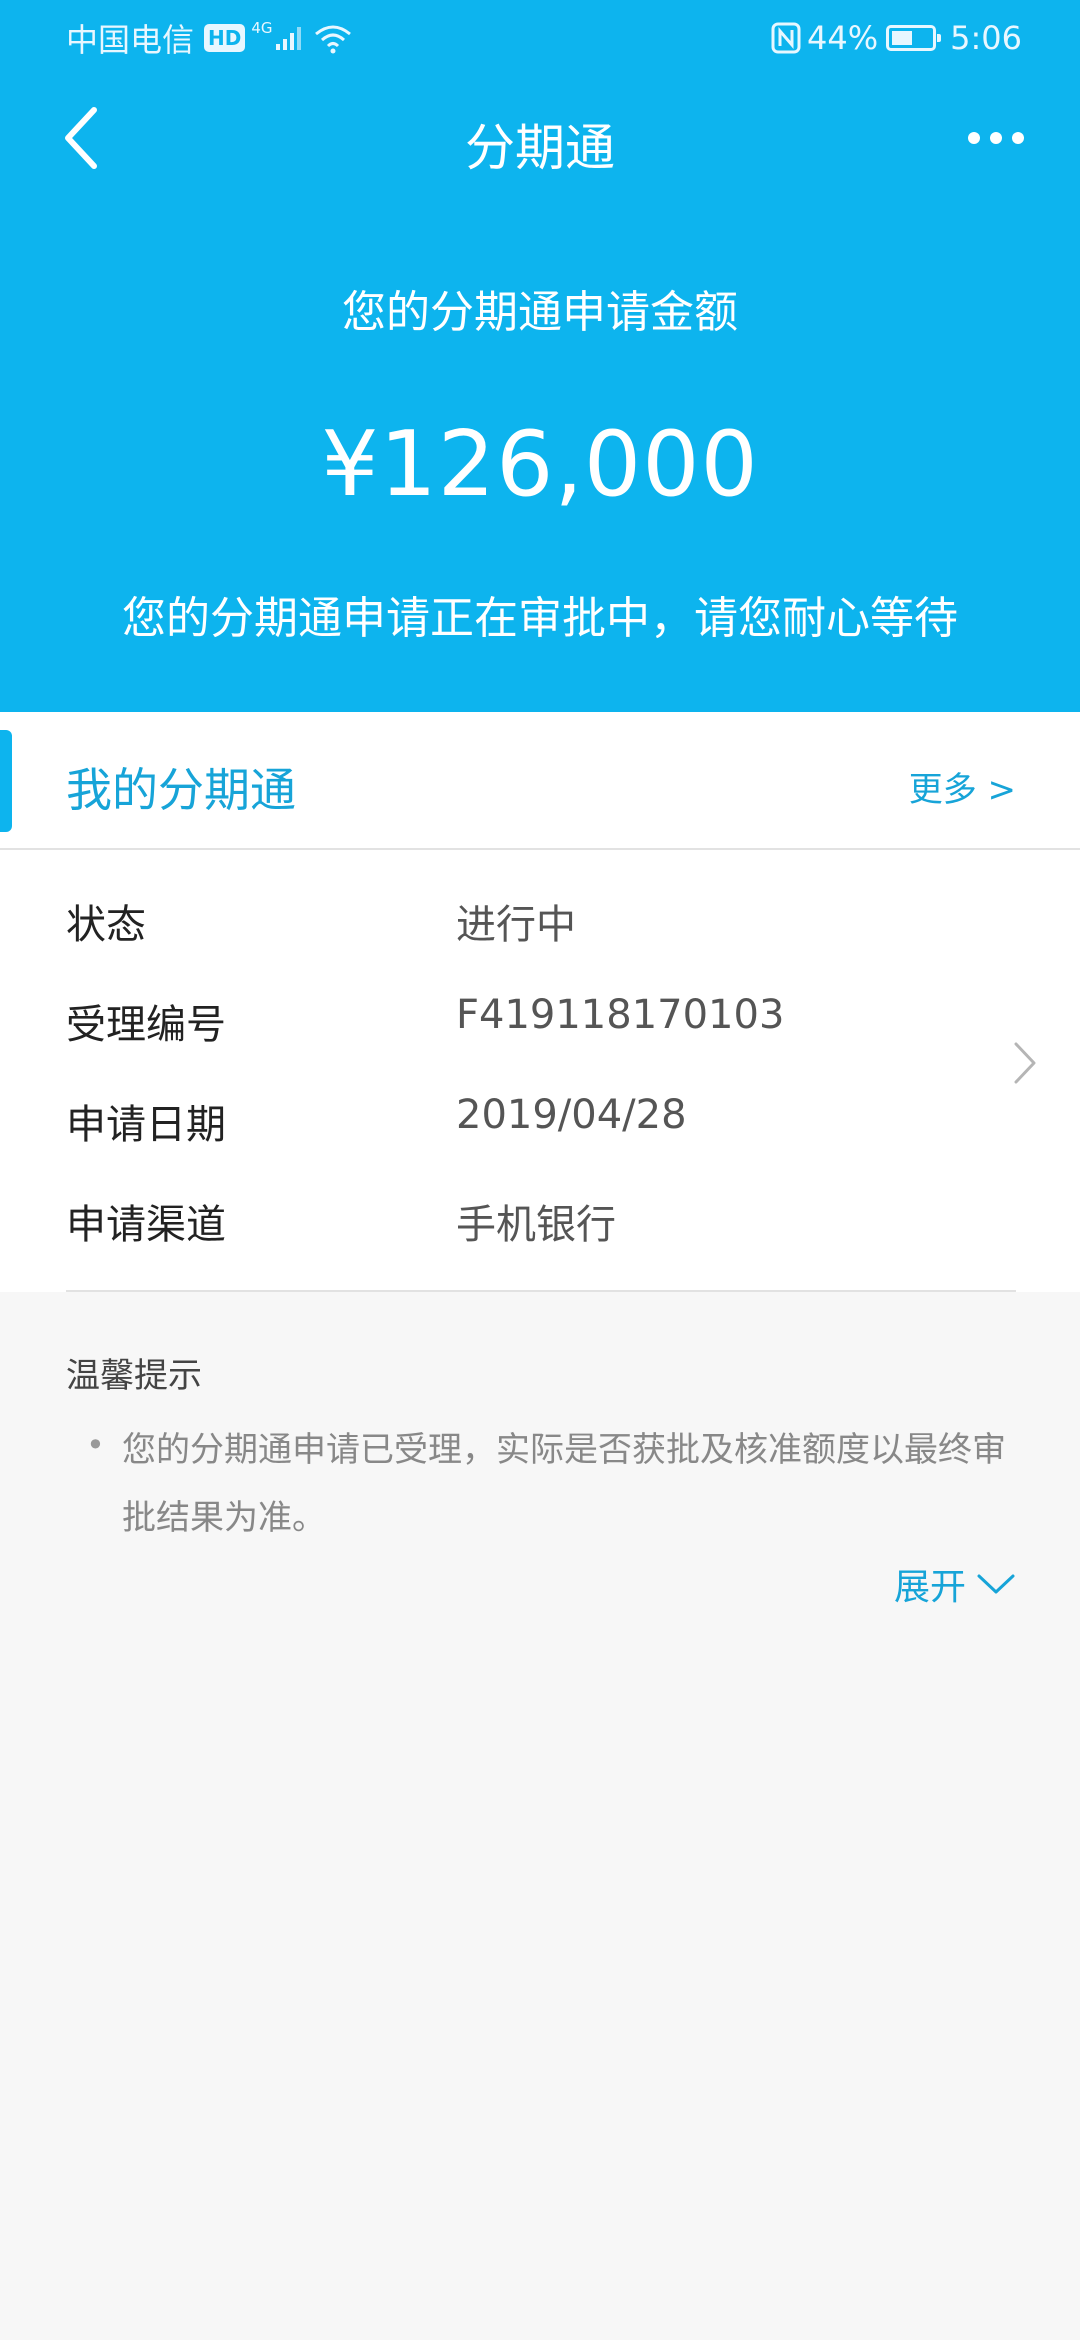 The width and height of the screenshot is (1080, 2340). What do you see at coordinates (929, 1587) in the screenshot?
I see `expand-label: 展开` at bounding box center [929, 1587].